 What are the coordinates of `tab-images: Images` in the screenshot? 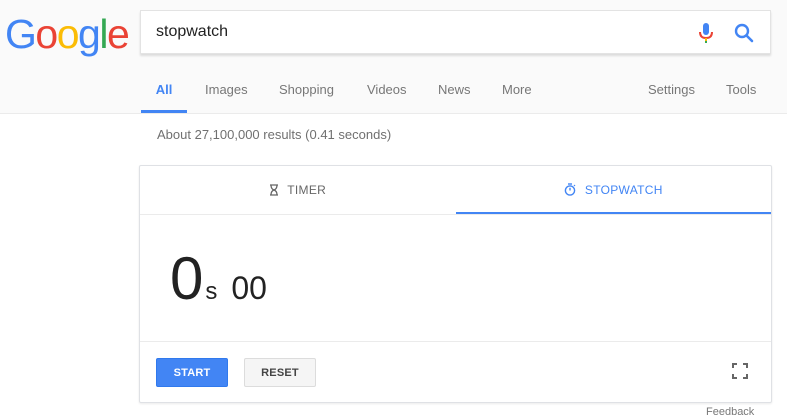 It's located at (226, 92).